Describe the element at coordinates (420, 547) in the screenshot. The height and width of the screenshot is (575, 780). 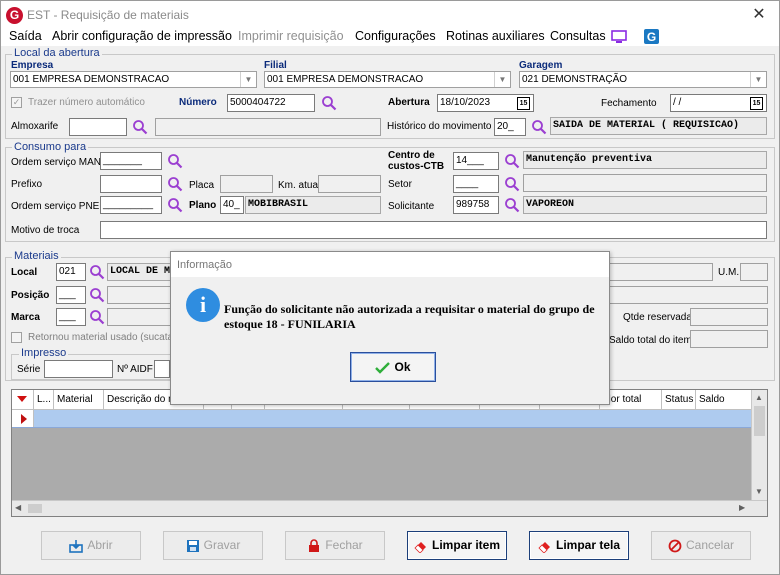
I see `eraser-icon` at that location.